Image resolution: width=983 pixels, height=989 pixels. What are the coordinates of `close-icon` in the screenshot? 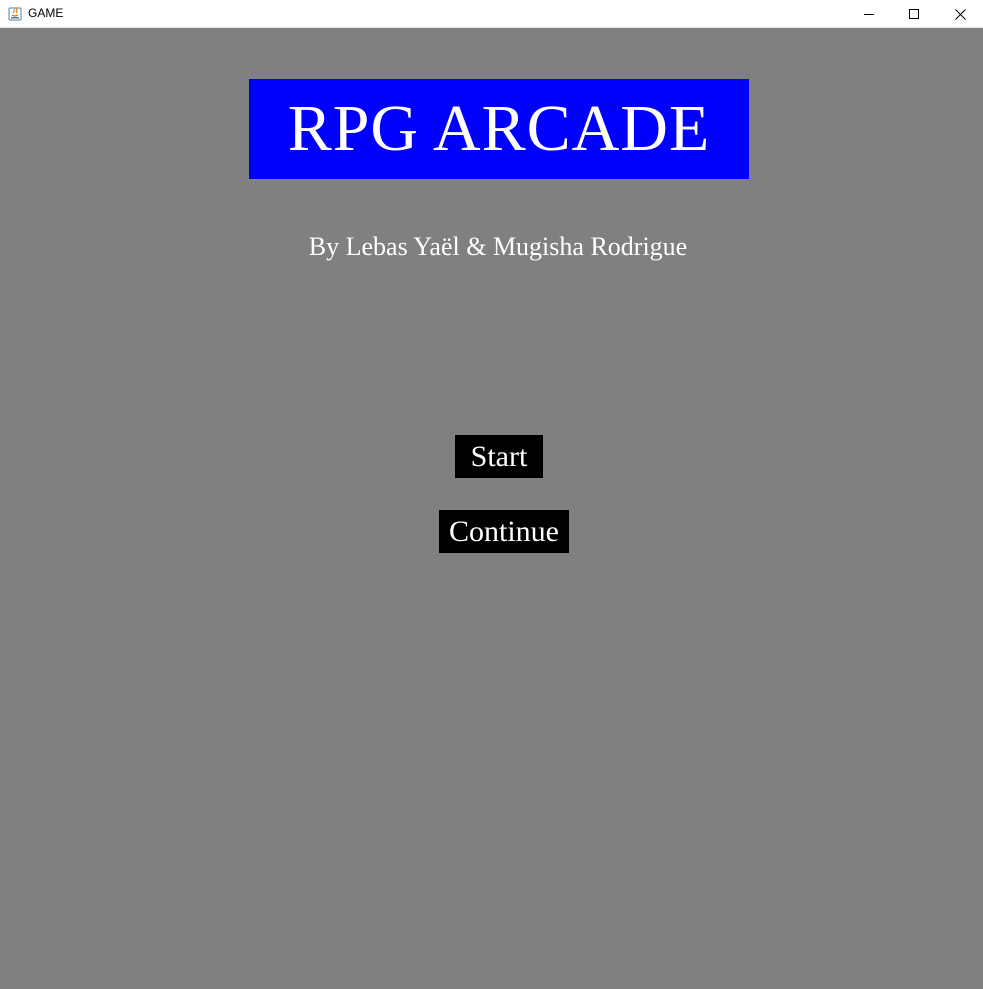 It's located at (960, 14).